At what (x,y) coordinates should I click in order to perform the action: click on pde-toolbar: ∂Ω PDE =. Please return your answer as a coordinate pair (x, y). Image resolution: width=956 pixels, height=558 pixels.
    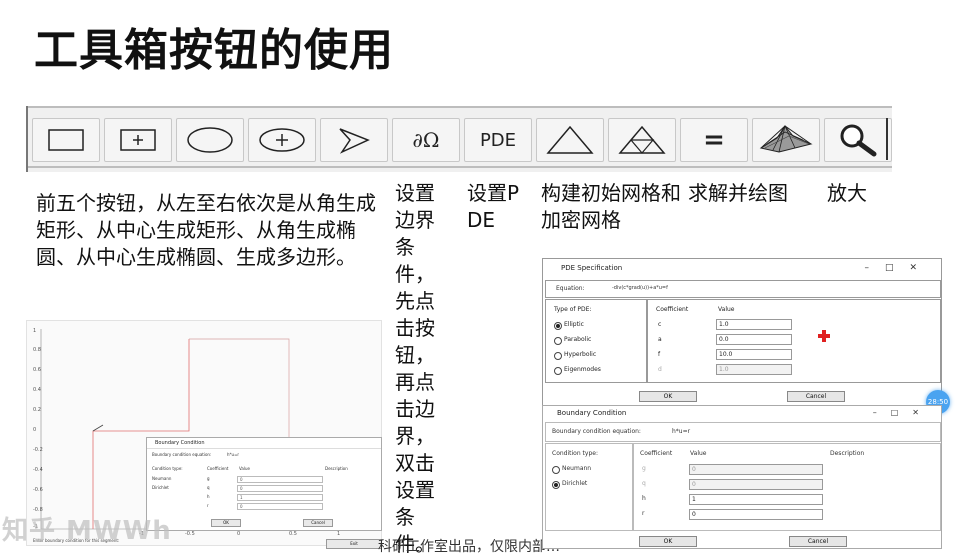
    Looking at the image, I should click on (459, 139).